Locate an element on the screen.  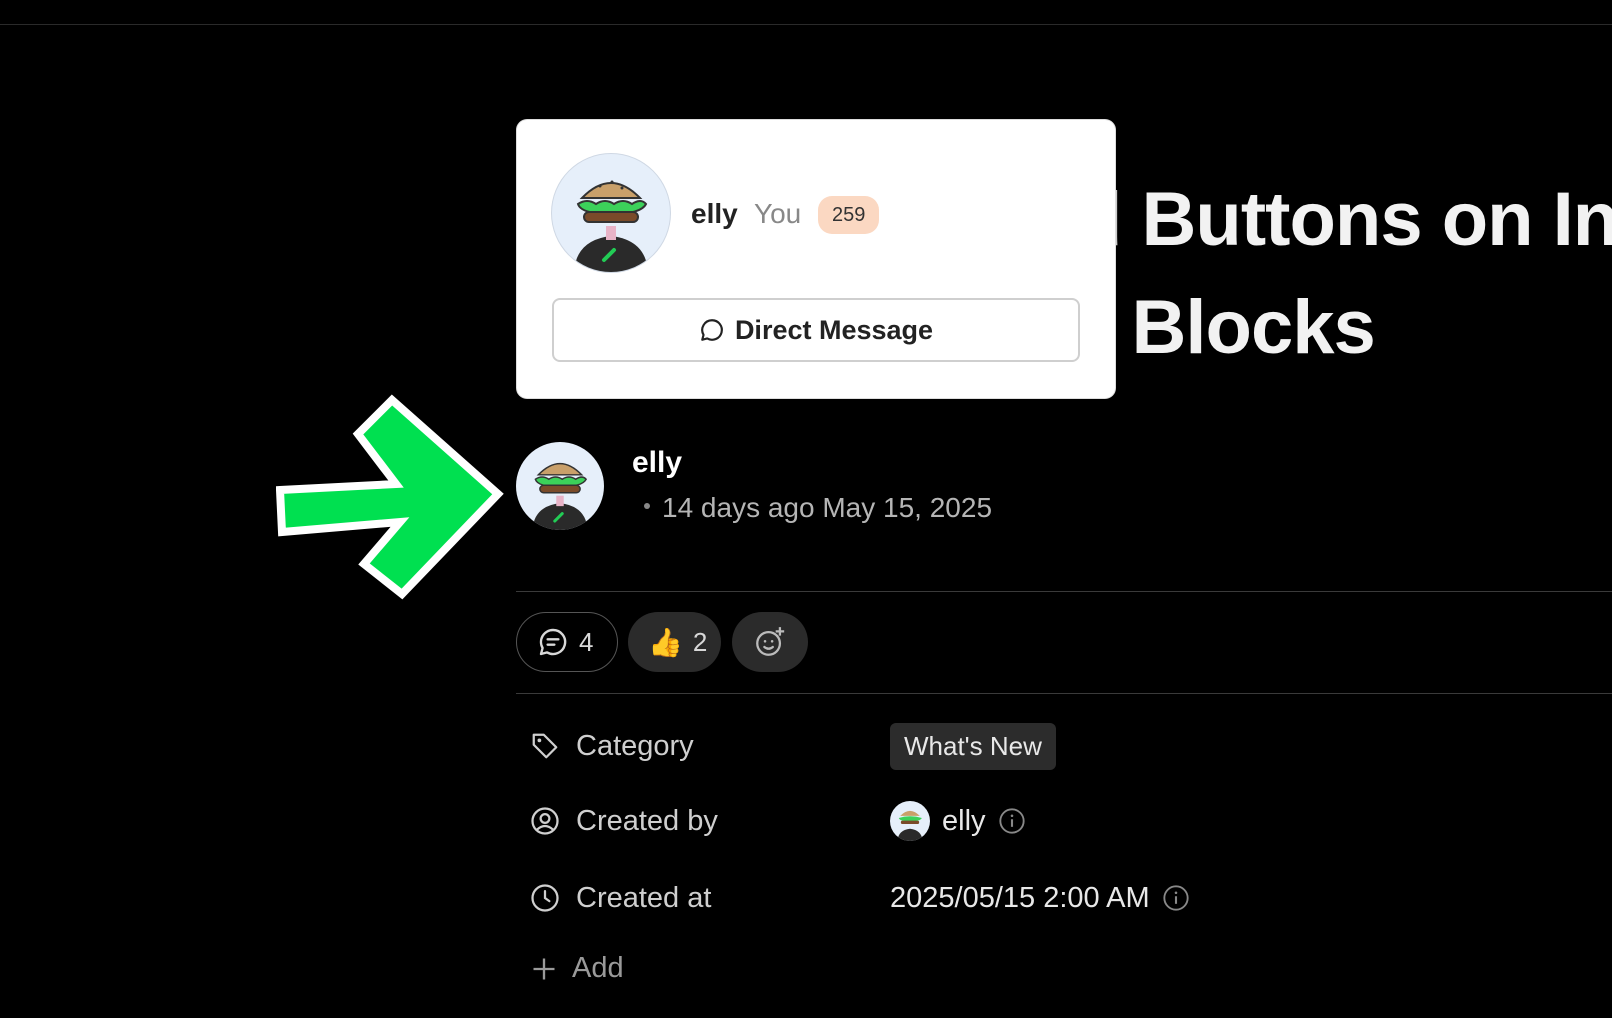
author-avatar is located at coordinates (560, 486).